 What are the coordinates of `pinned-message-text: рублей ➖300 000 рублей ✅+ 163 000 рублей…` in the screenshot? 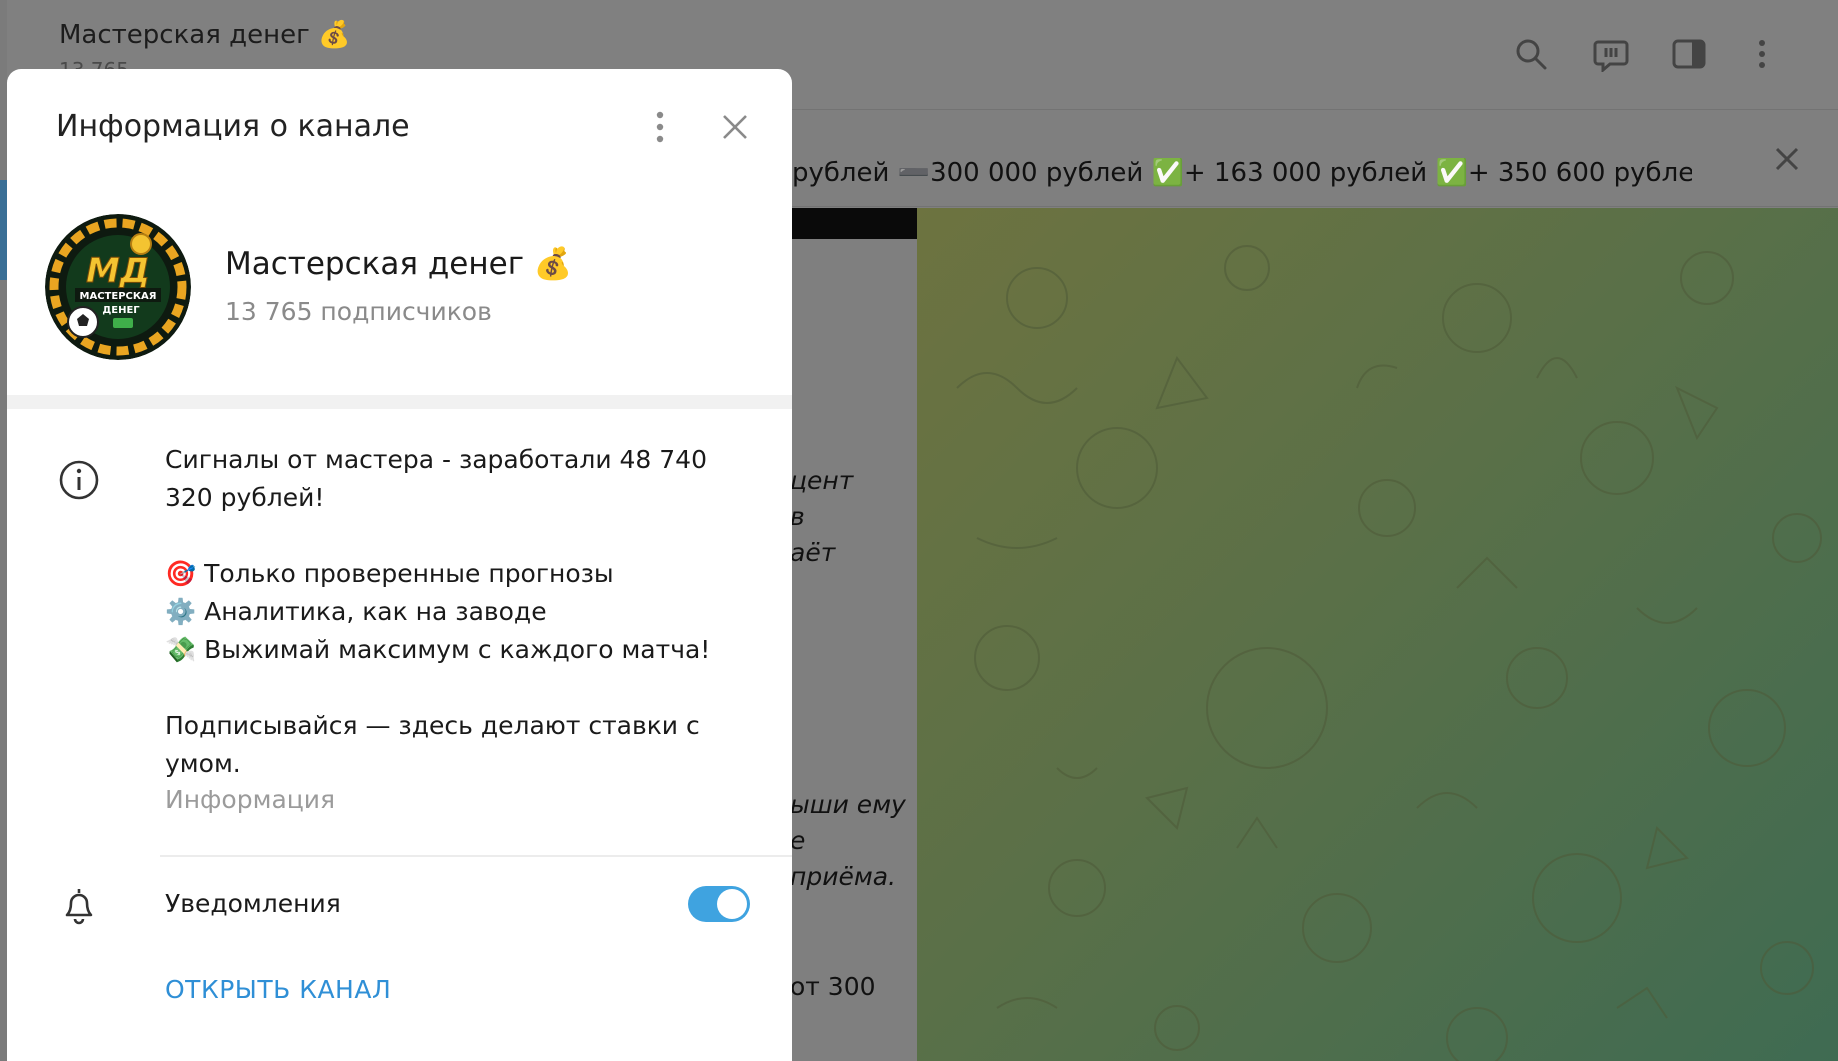 It's located at (1242, 173).